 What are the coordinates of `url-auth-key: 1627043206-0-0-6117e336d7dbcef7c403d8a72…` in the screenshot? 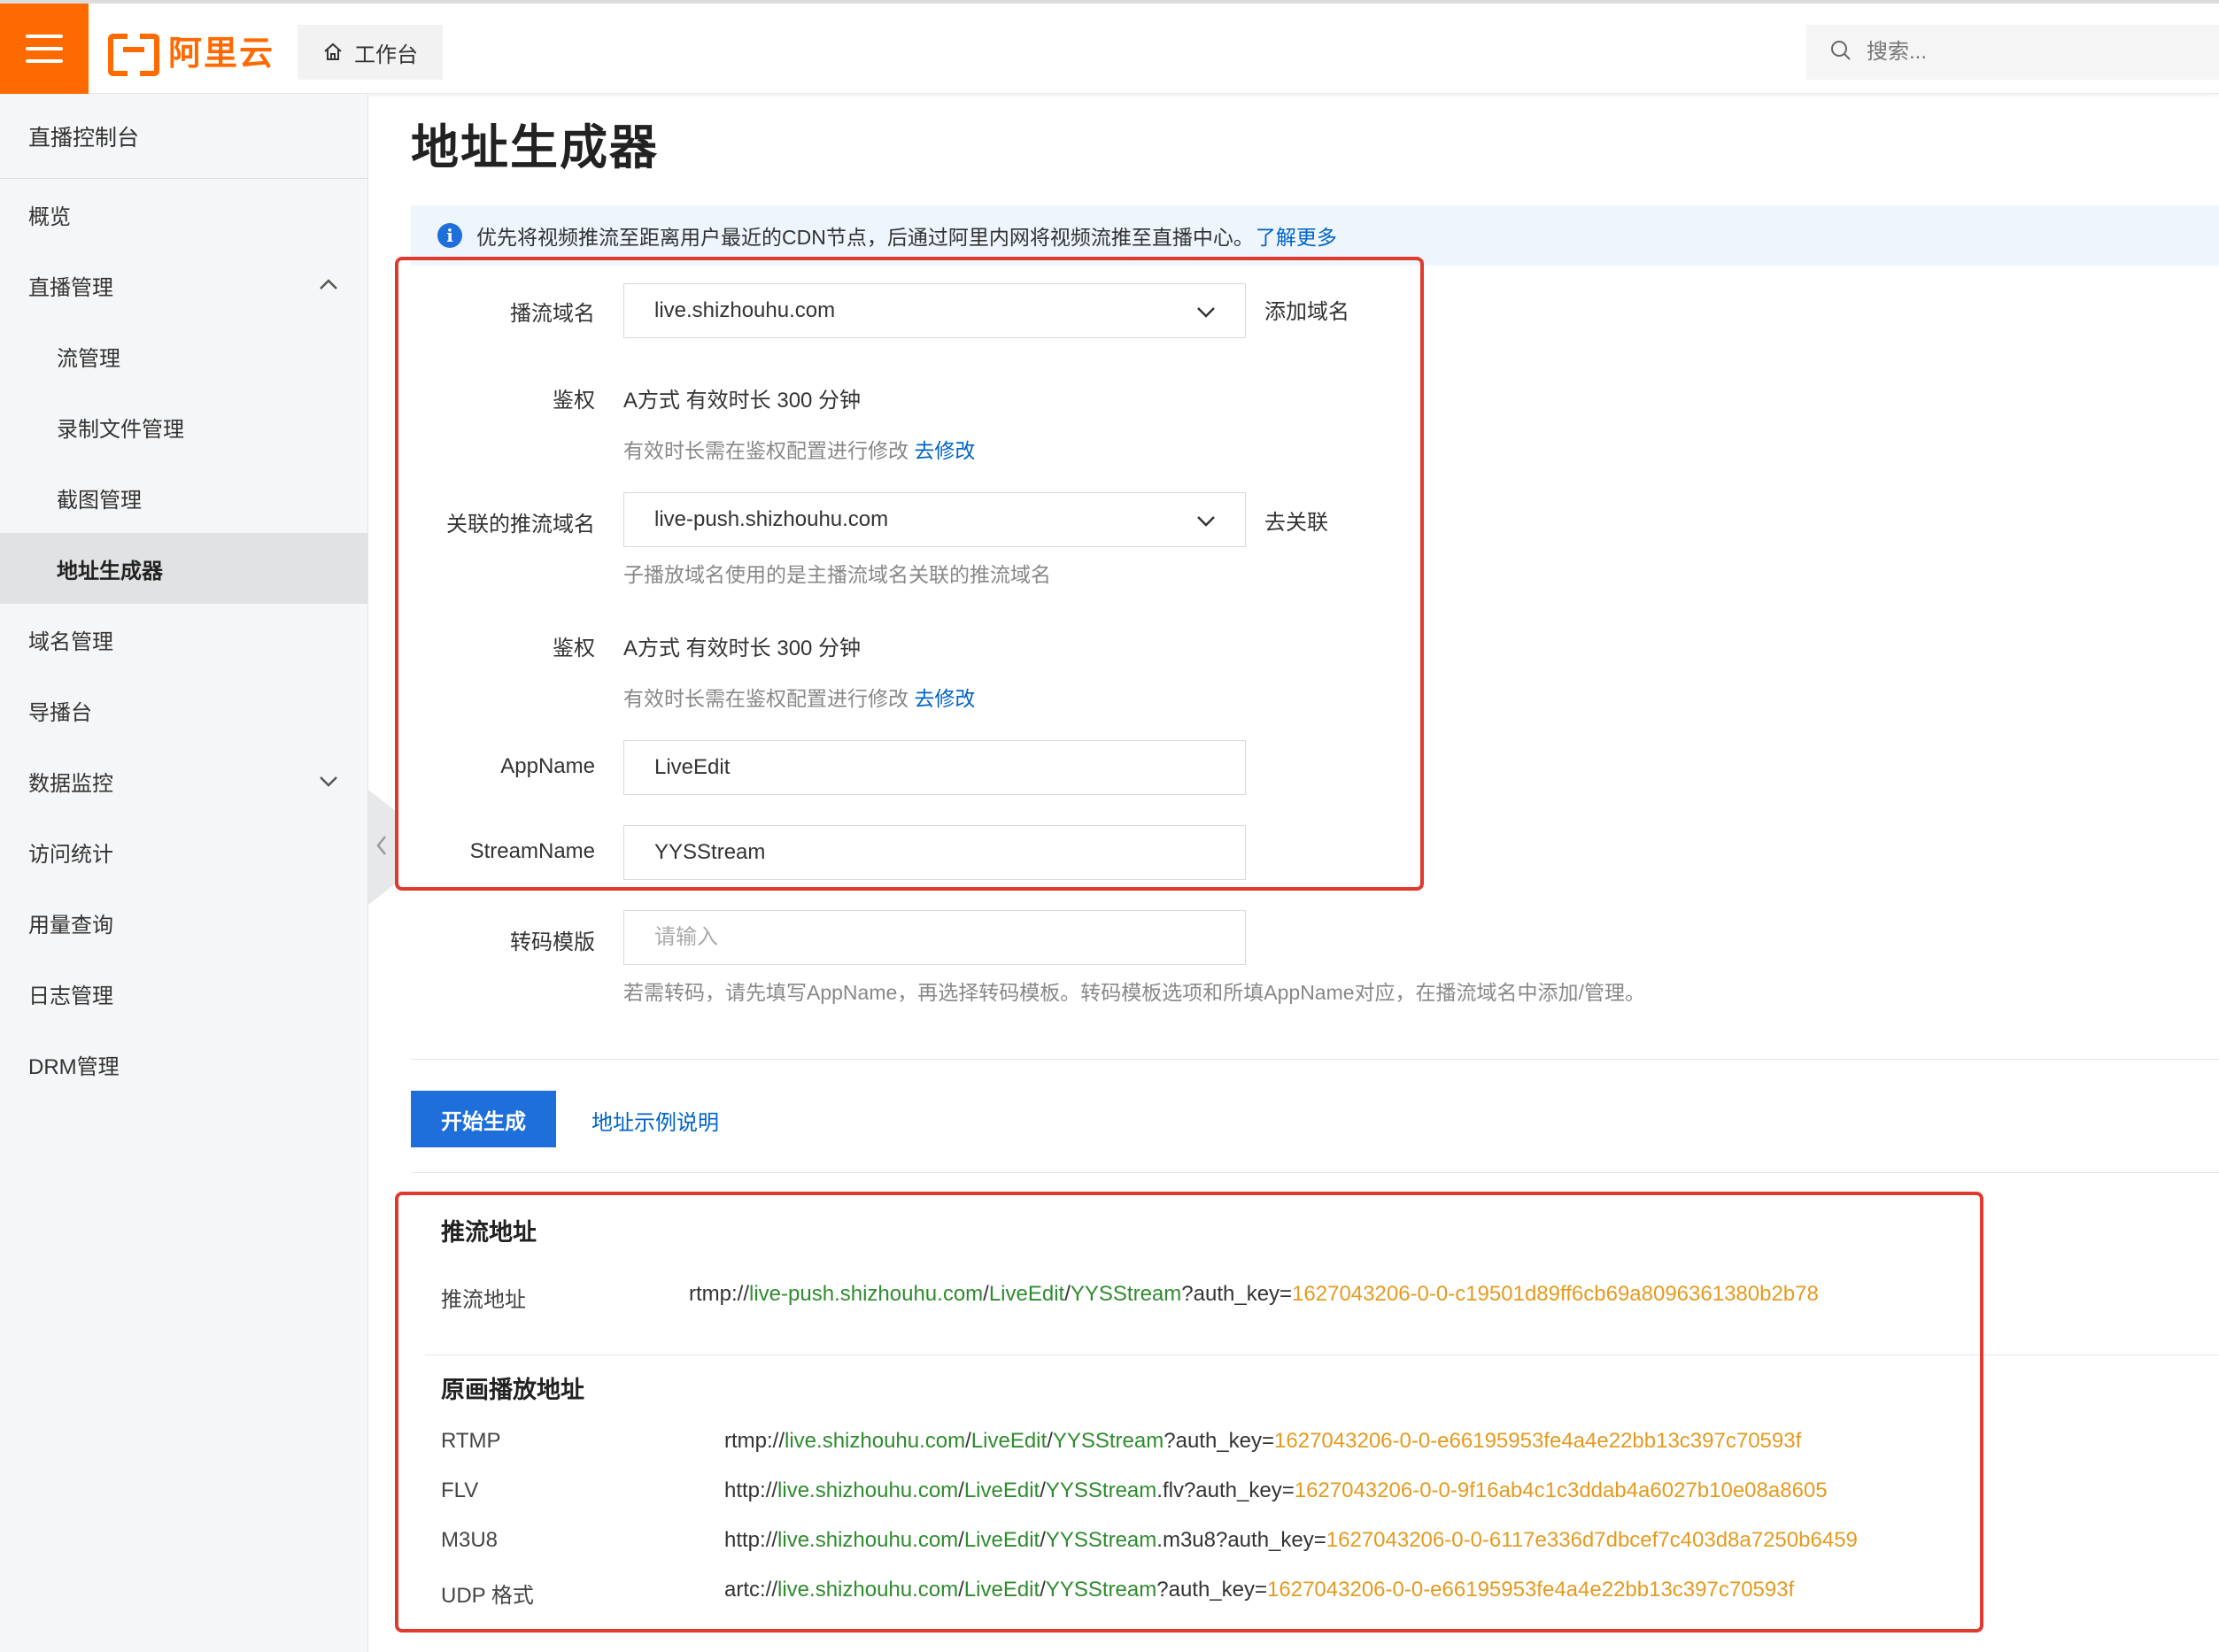 It's located at (1592, 1540).